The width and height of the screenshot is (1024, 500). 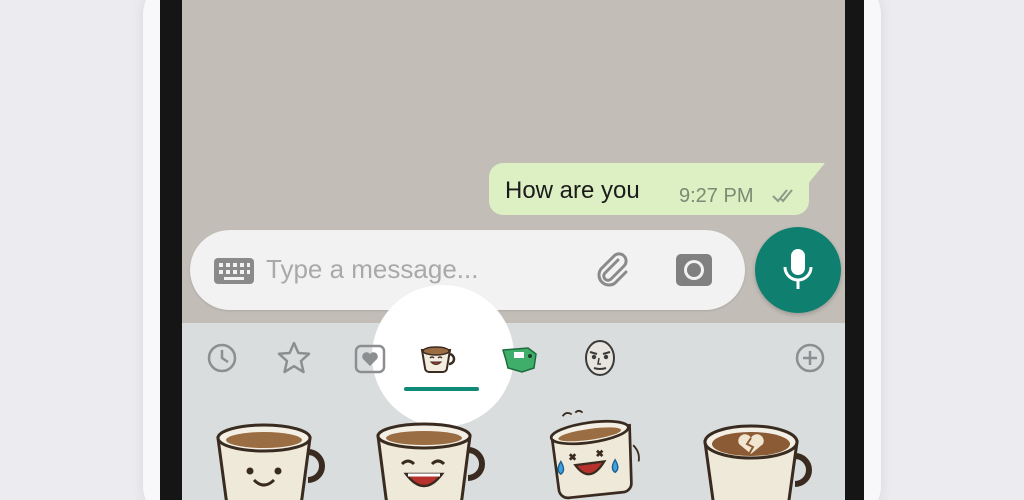 What do you see at coordinates (437, 358) in the screenshot?
I see `coffee-cup-icon` at bounding box center [437, 358].